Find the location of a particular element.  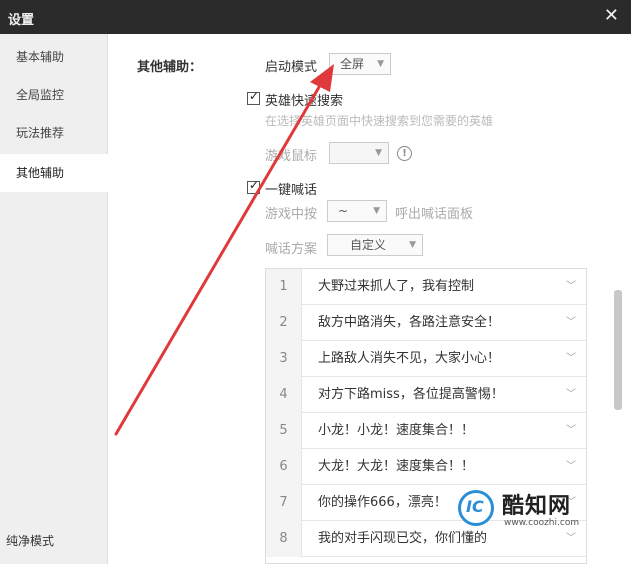

game-cursor-select: ▼ is located at coordinates (359, 153).